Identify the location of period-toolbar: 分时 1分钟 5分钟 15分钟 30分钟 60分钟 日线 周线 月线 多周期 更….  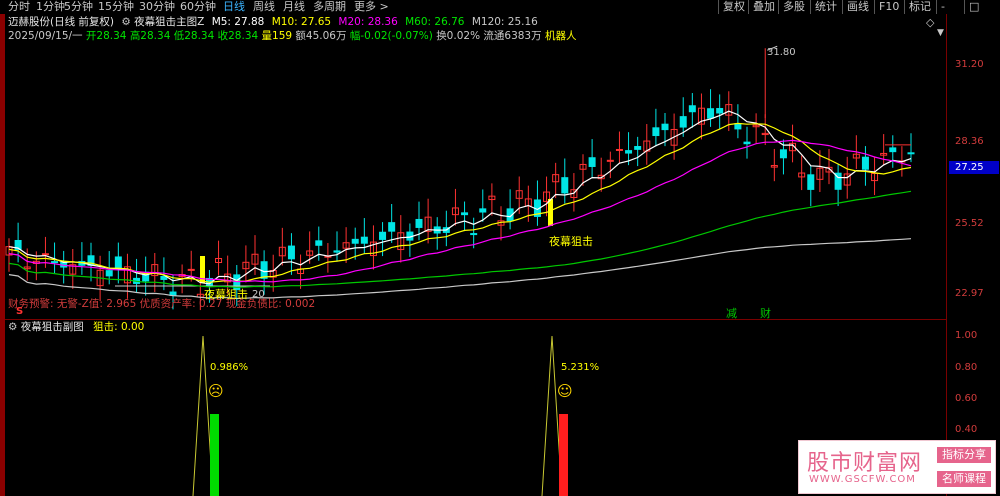
(500, 7).